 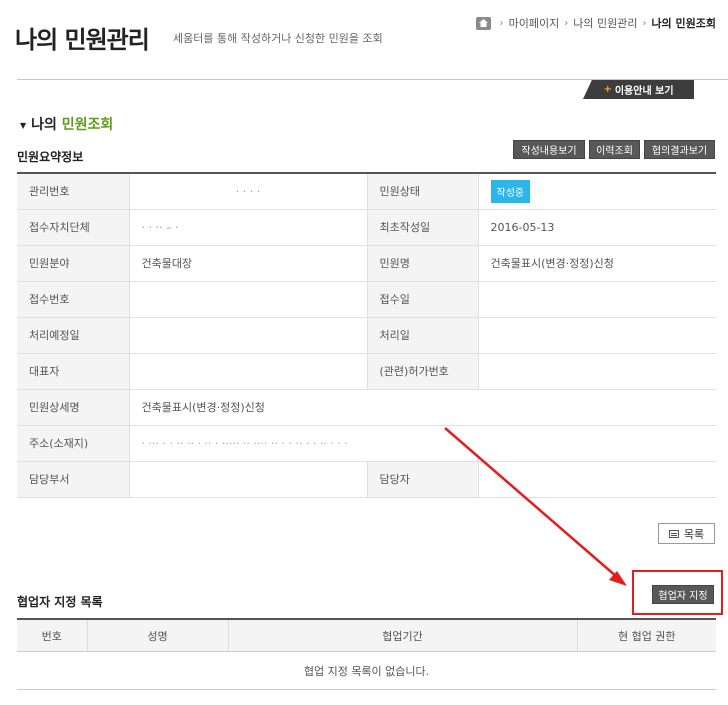 I want to click on table-row: 민원상세명 건축물표시(변경·정정)신청, so click(x=366, y=407).